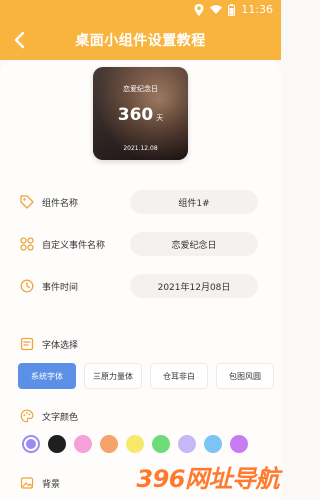 Image resolution: width=320 pixels, height=500 pixels. What do you see at coordinates (232, 9) in the screenshot?
I see `battery-icon` at bounding box center [232, 9].